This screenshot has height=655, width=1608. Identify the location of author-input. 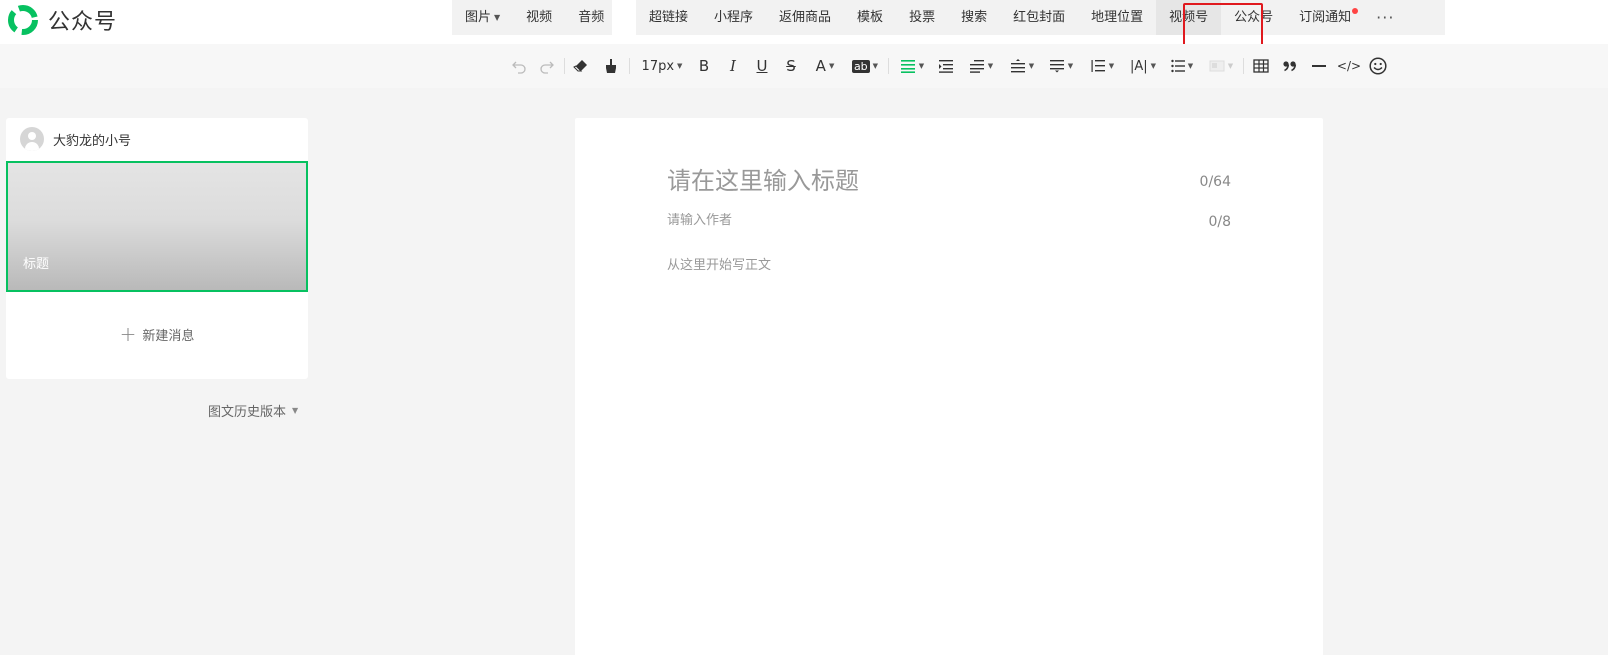
(817, 220).